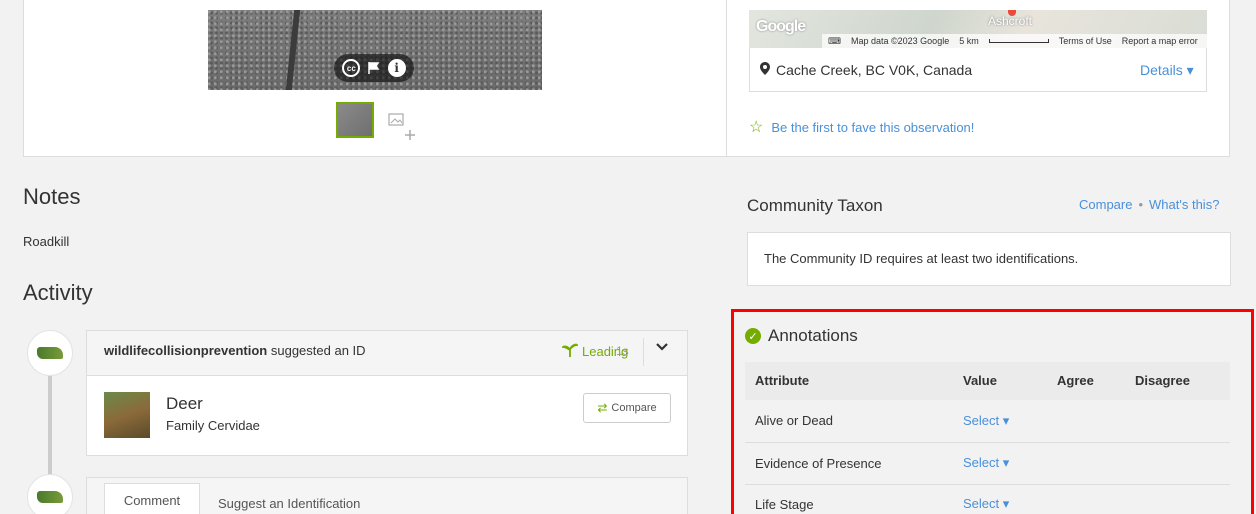  I want to click on identification-time: 1s, so click(622, 351).